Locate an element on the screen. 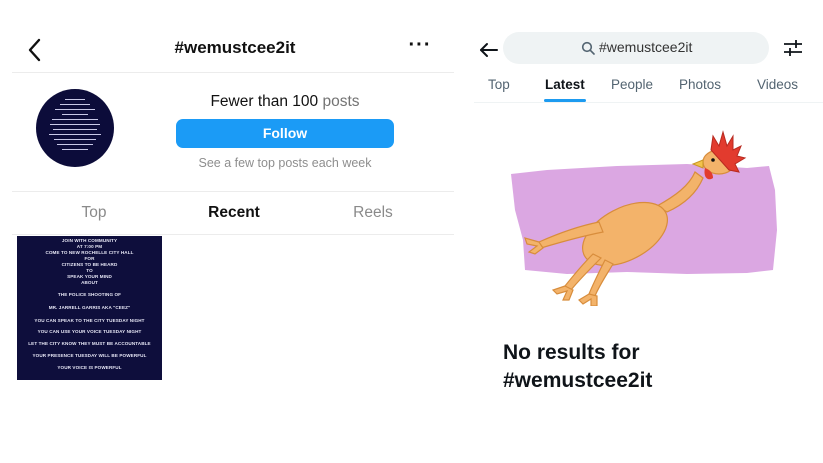 The height and width of the screenshot is (463, 823). tab-reels: Reels is located at coordinates (373, 213).